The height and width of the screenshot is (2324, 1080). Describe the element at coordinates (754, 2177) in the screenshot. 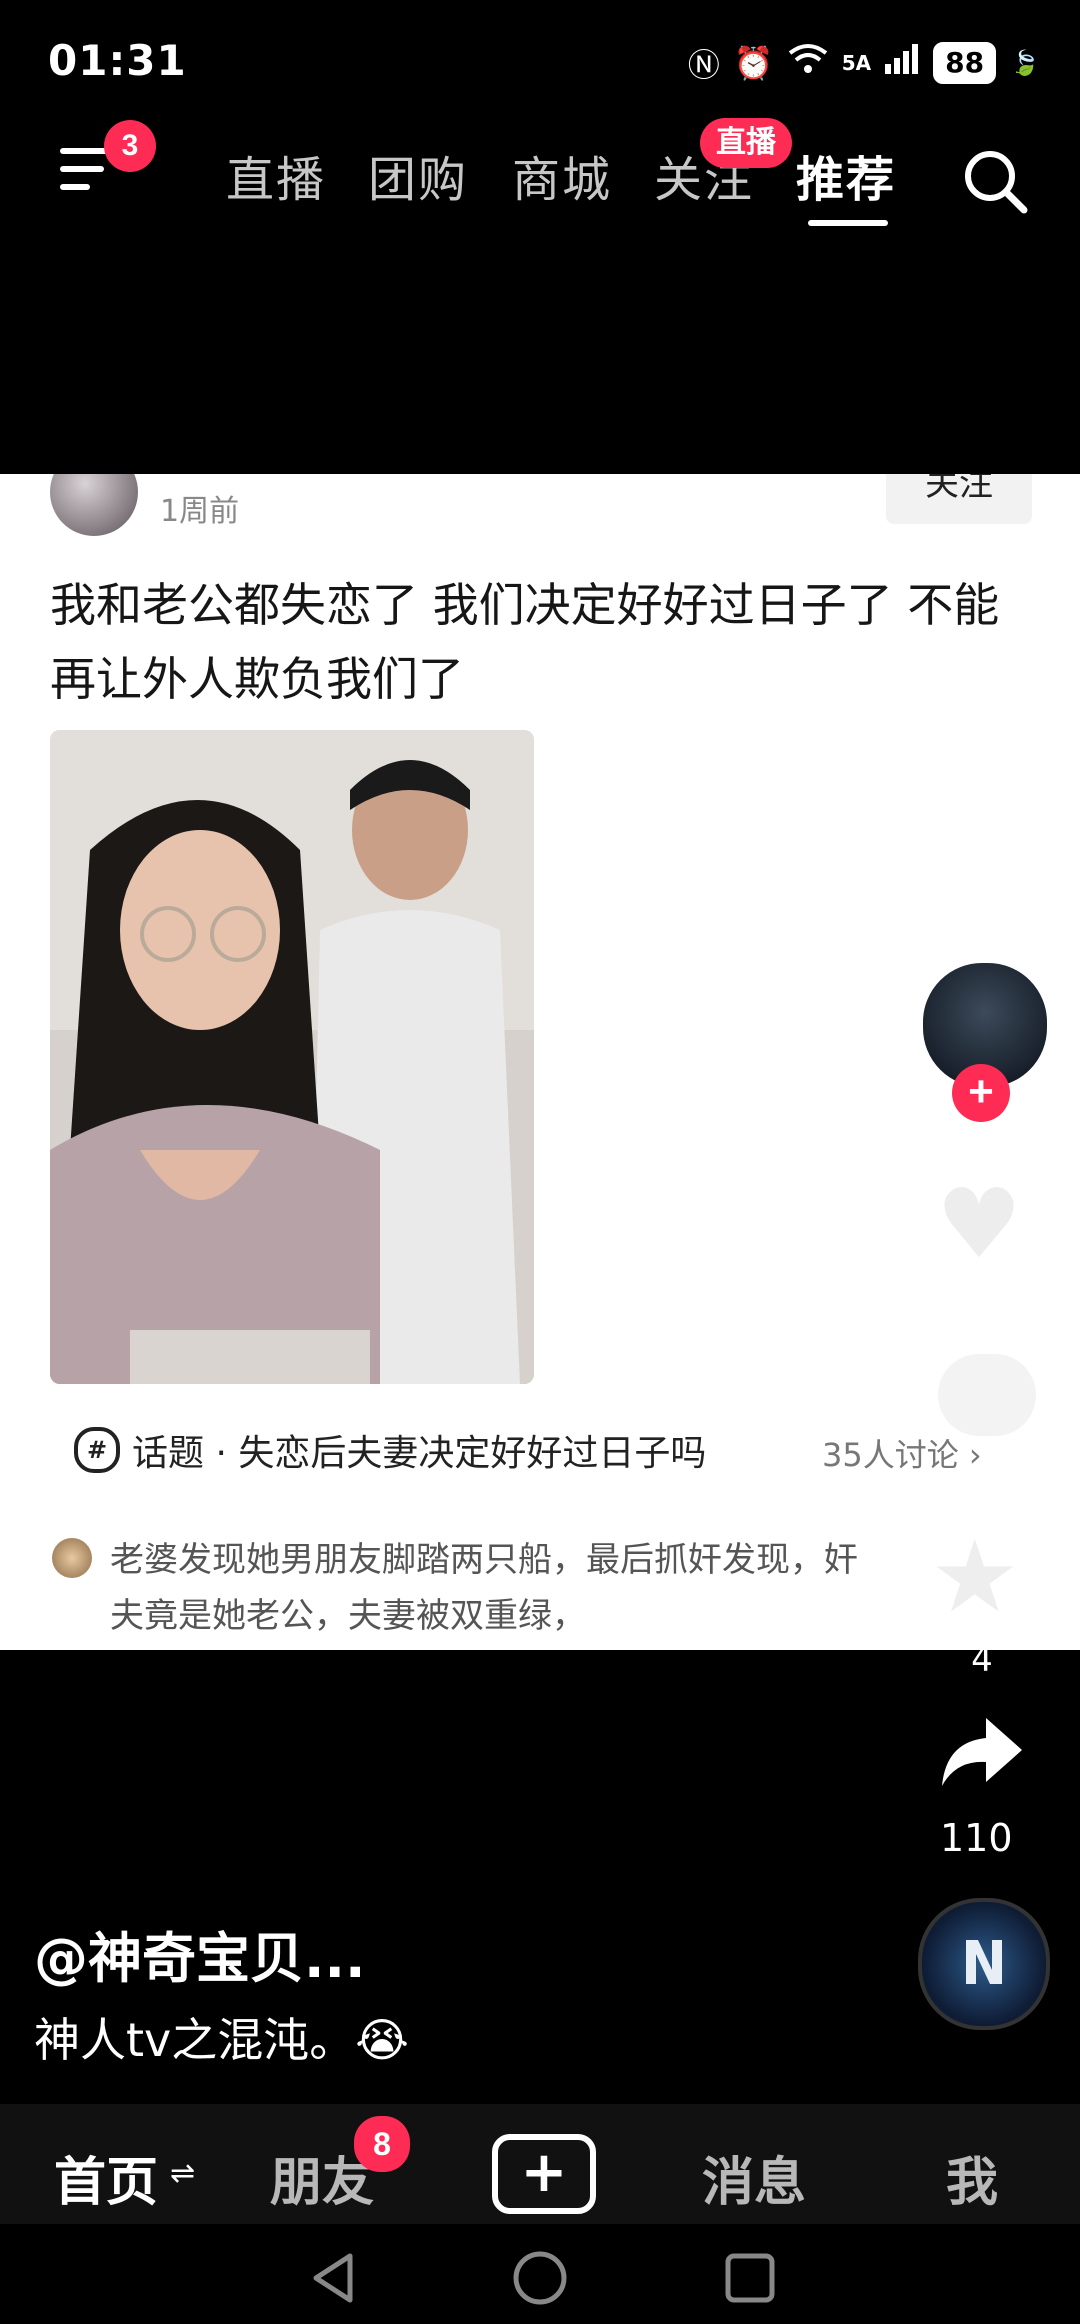

I see `tab-messages: 消息` at that location.